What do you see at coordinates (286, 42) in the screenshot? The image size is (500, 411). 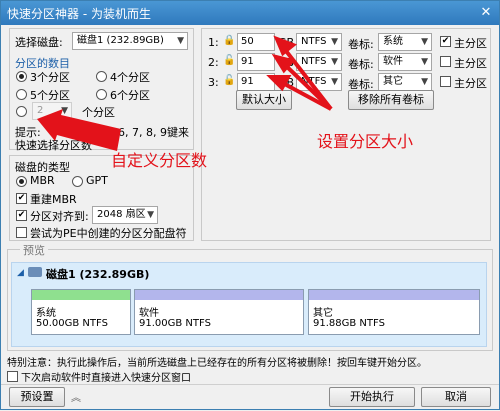 I see `row1-unit: GB` at bounding box center [286, 42].